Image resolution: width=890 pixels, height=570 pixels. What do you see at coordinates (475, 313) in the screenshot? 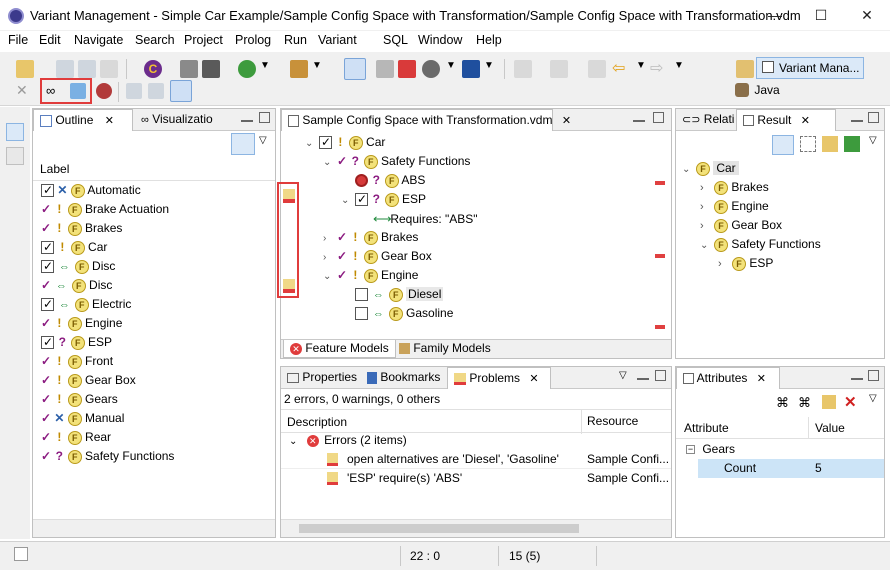
I see `tree-node: ⇔ F Gasoline` at bounding box center [475, 313].